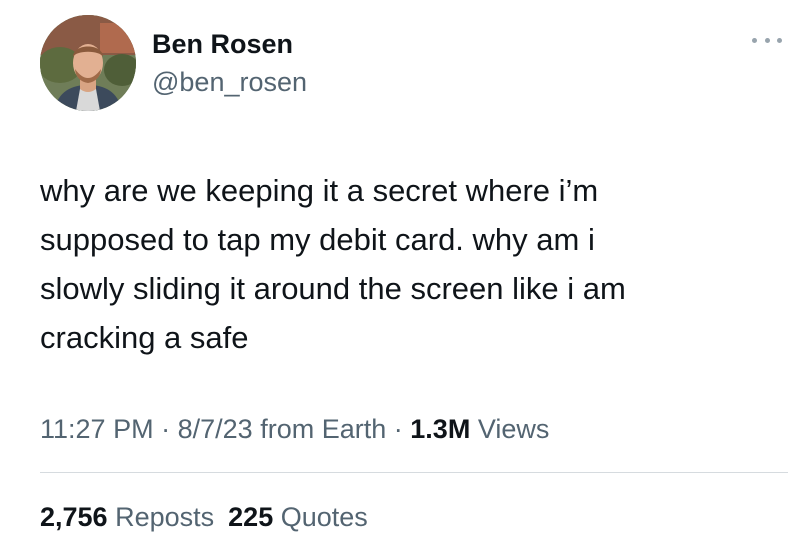  I want to click on tweet-time: 11:27 PM, so click(97, 429).